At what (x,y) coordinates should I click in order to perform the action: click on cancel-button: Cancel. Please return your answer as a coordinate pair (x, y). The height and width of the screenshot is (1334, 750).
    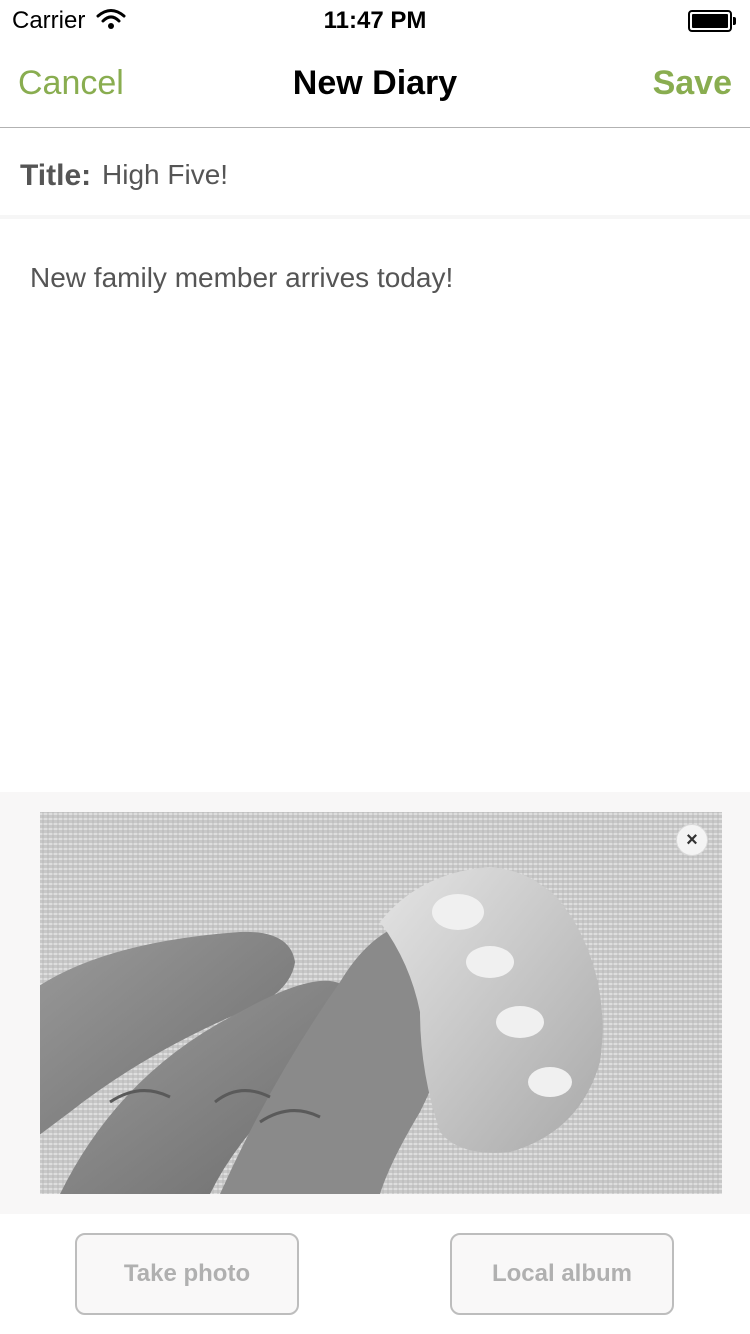
    Looking at the image, I should click on (71, 83).